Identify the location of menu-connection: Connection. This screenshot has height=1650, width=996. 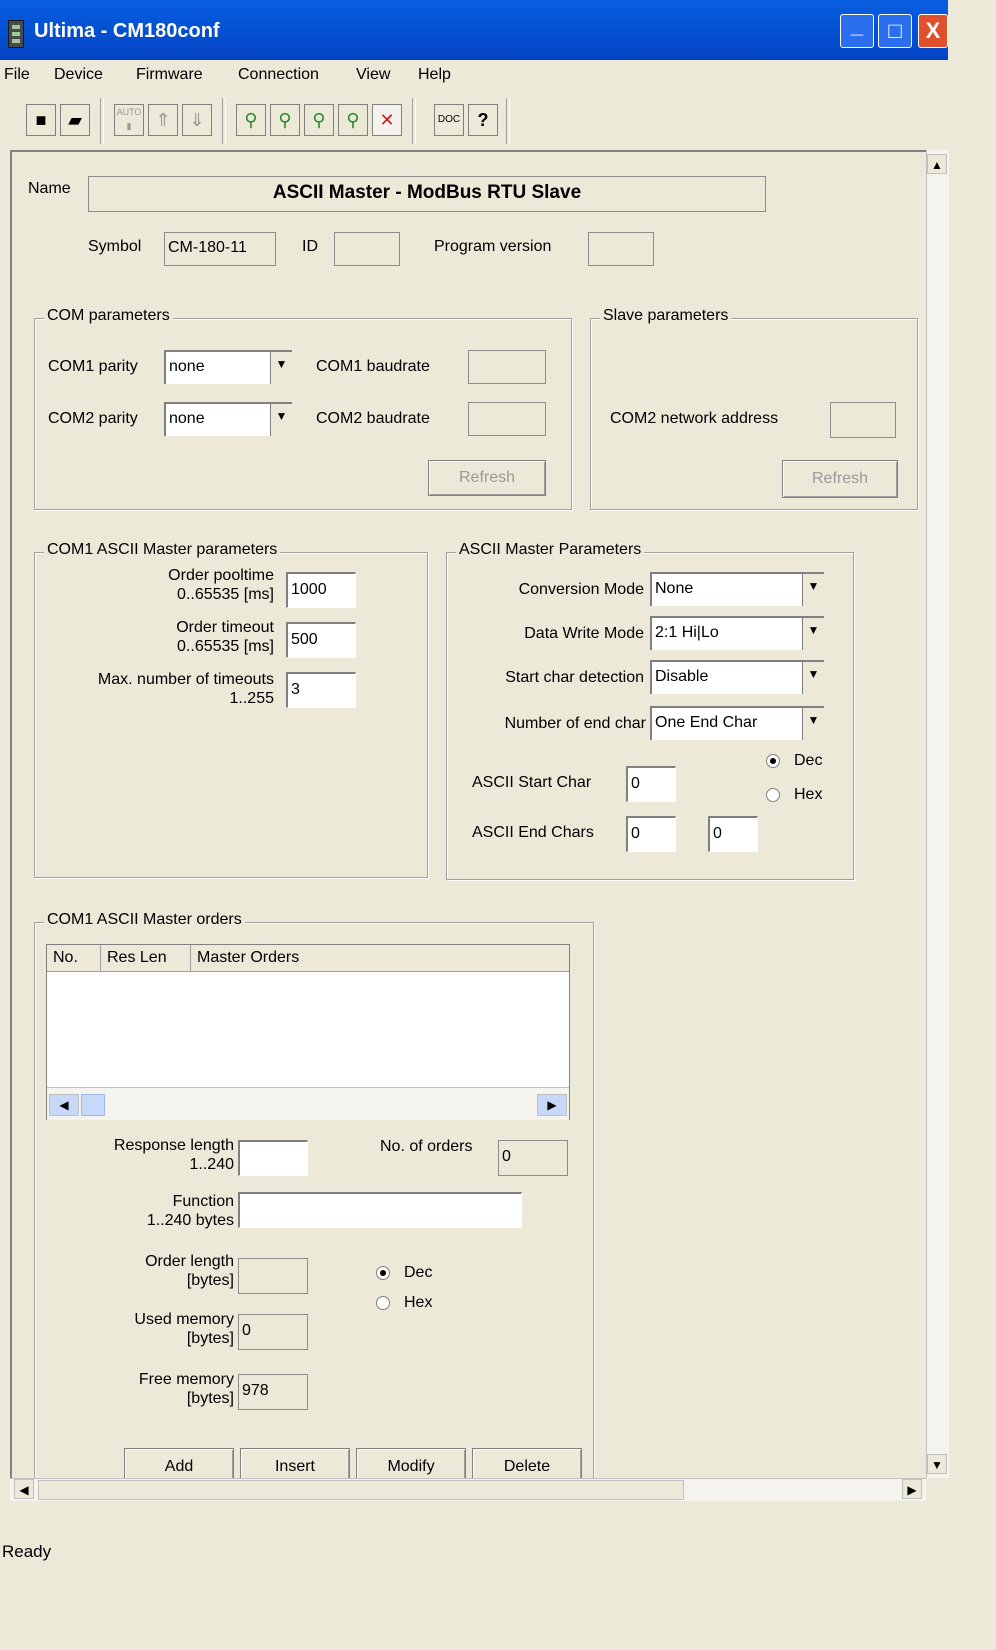
(278, 75).